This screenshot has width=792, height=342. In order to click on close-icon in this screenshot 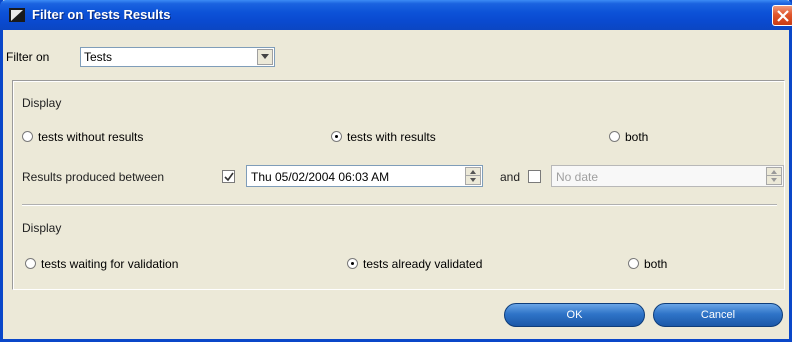, I will do `click(783, 16)`.